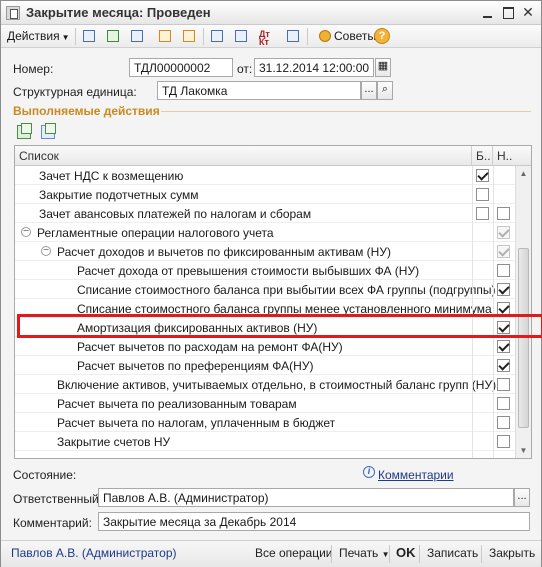 The image size is (542, 567). What do you see at coordinates (382, 36) in the screenshot?
I see `help-icon: ?` at bounding box center [382, 36].